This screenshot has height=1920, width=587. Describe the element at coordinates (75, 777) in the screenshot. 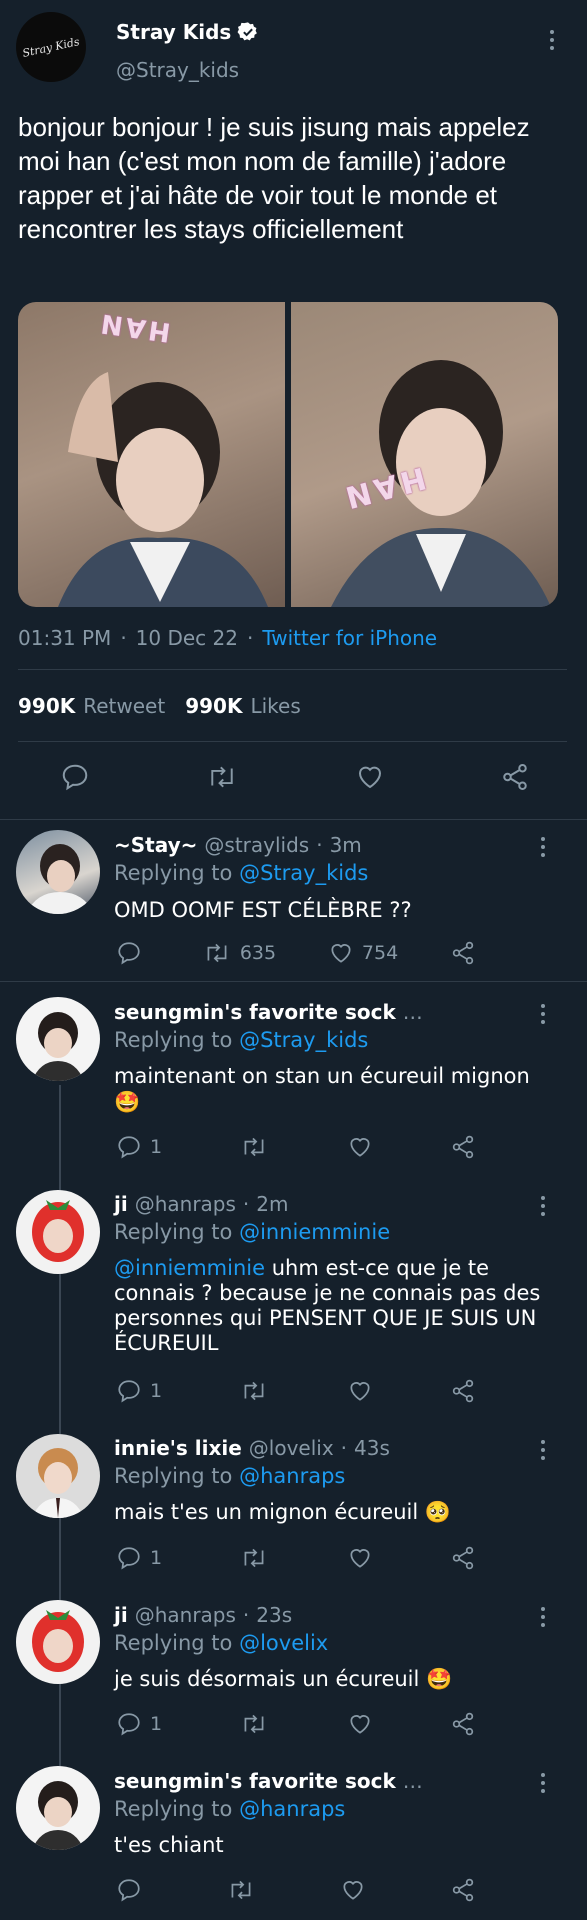

I see `reply-icon` at that location.